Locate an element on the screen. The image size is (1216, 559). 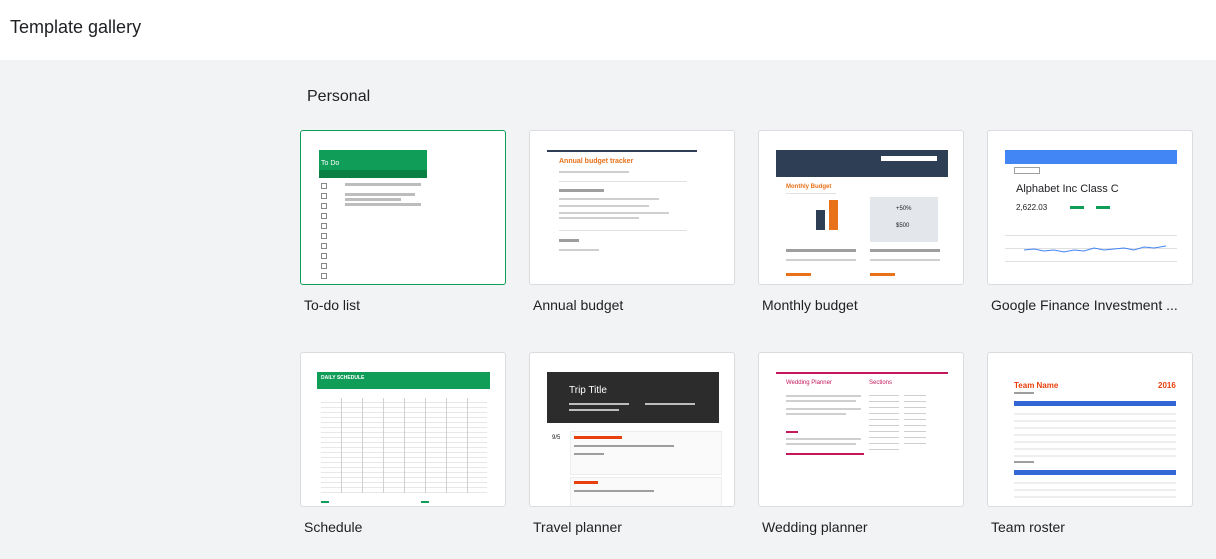
template-schedule-thumbnail: DAILY SCHEDULE is located at coordinates (403, 429).